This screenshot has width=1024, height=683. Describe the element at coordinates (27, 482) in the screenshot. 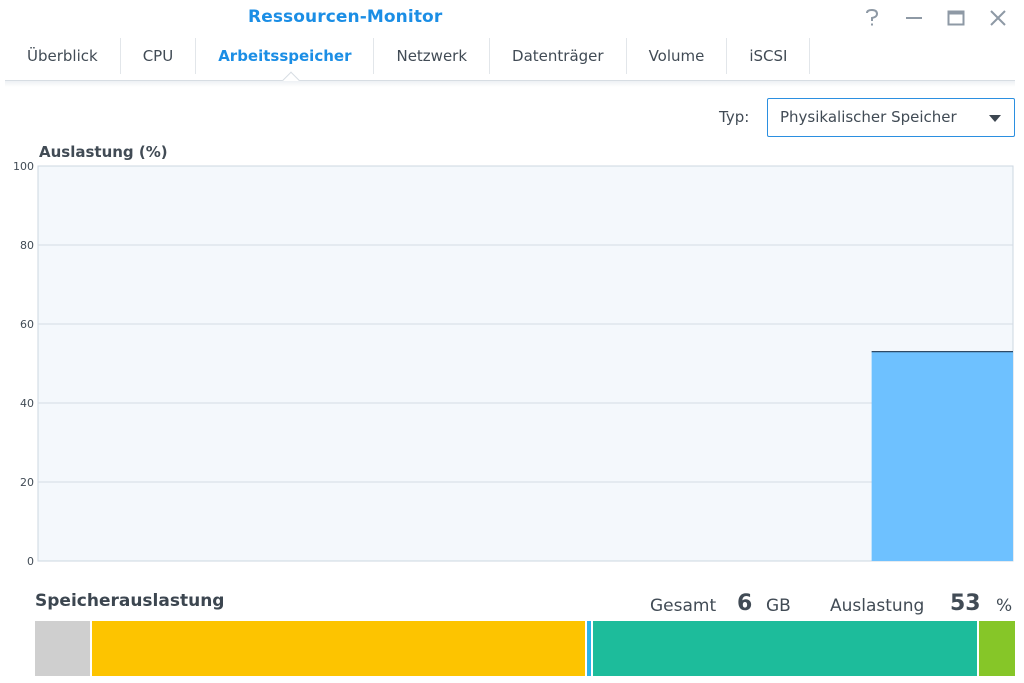

I see `chart-y-tick-label: 20` at that location.